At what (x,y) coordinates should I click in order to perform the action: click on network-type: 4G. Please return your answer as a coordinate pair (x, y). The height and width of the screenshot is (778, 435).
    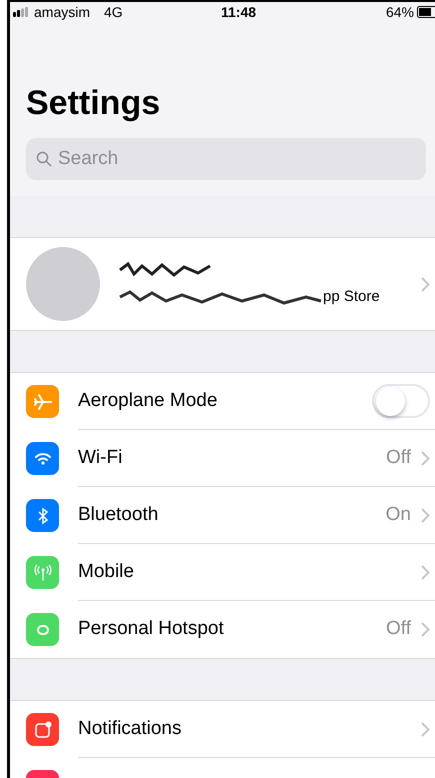
    Looking at the image, I should click on (113, 12).